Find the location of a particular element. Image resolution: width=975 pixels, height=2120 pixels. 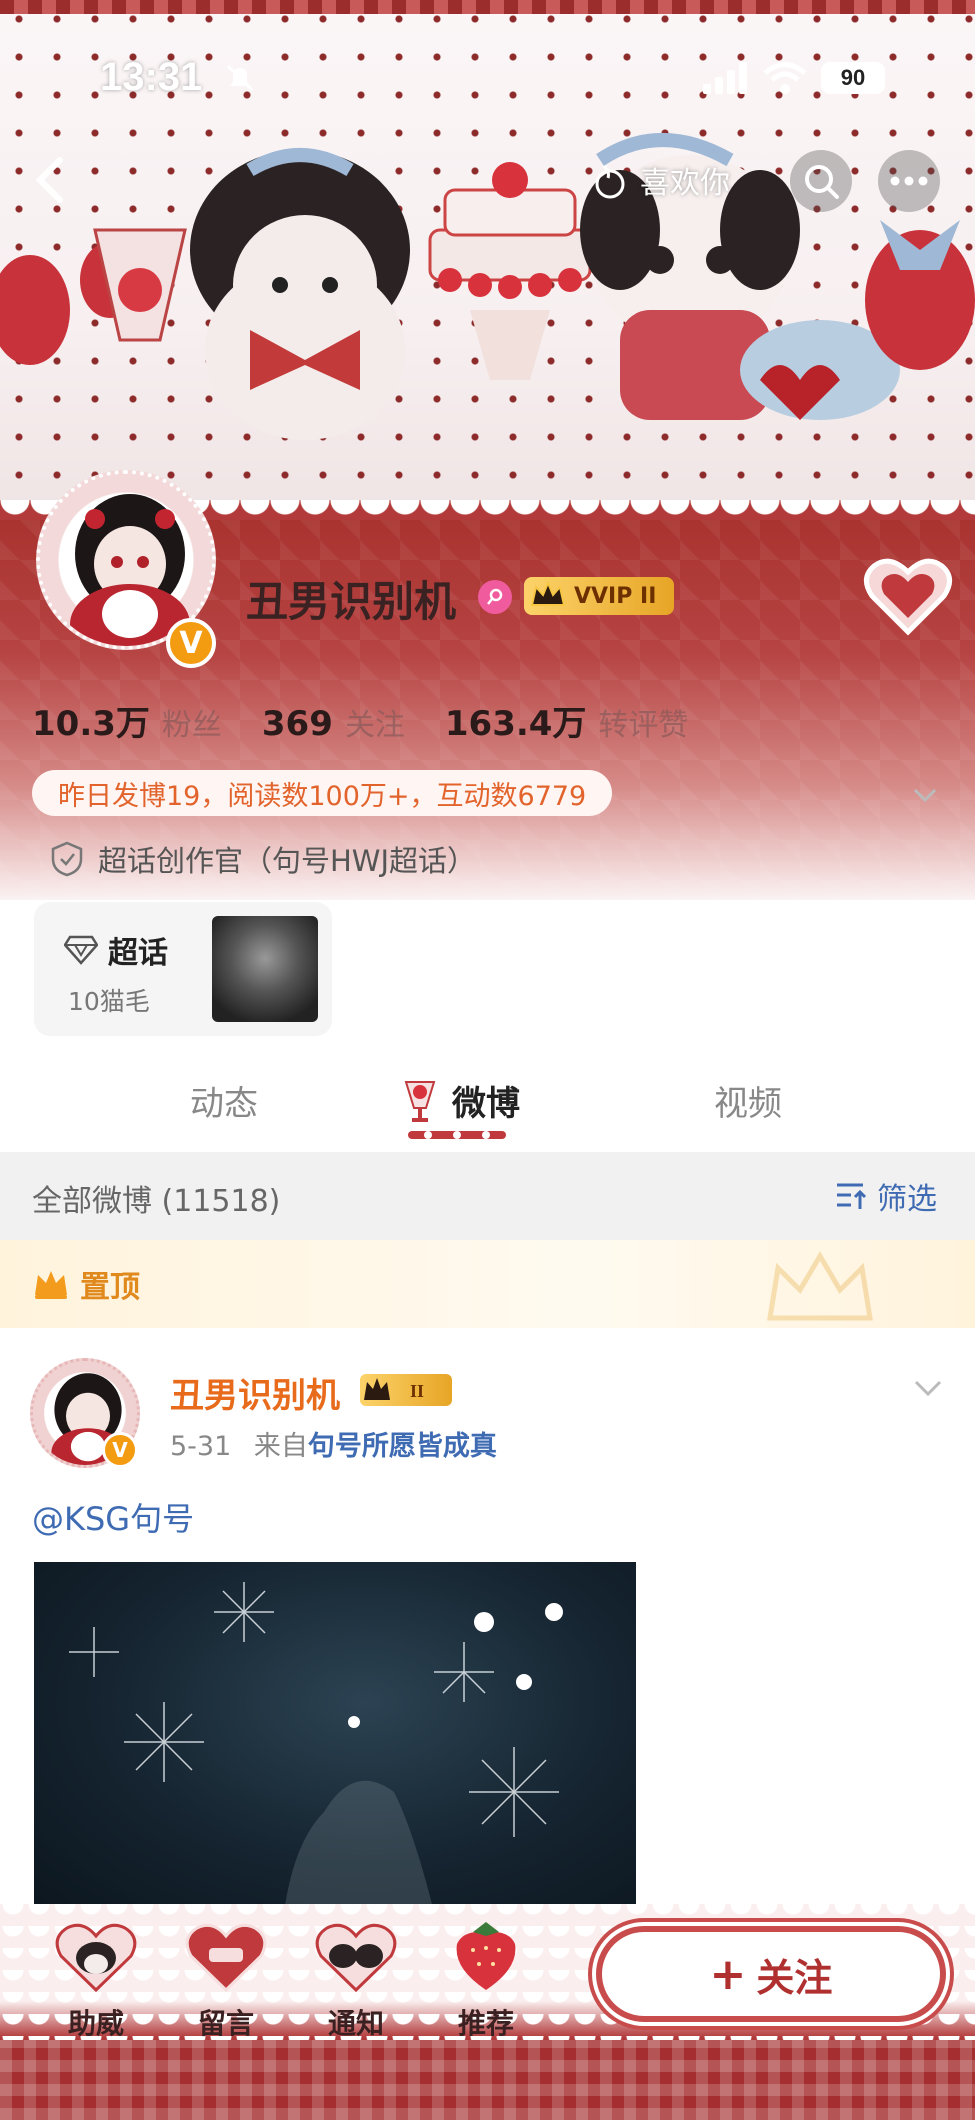

status-time: 13:31 is located at coordinates (151, 77).